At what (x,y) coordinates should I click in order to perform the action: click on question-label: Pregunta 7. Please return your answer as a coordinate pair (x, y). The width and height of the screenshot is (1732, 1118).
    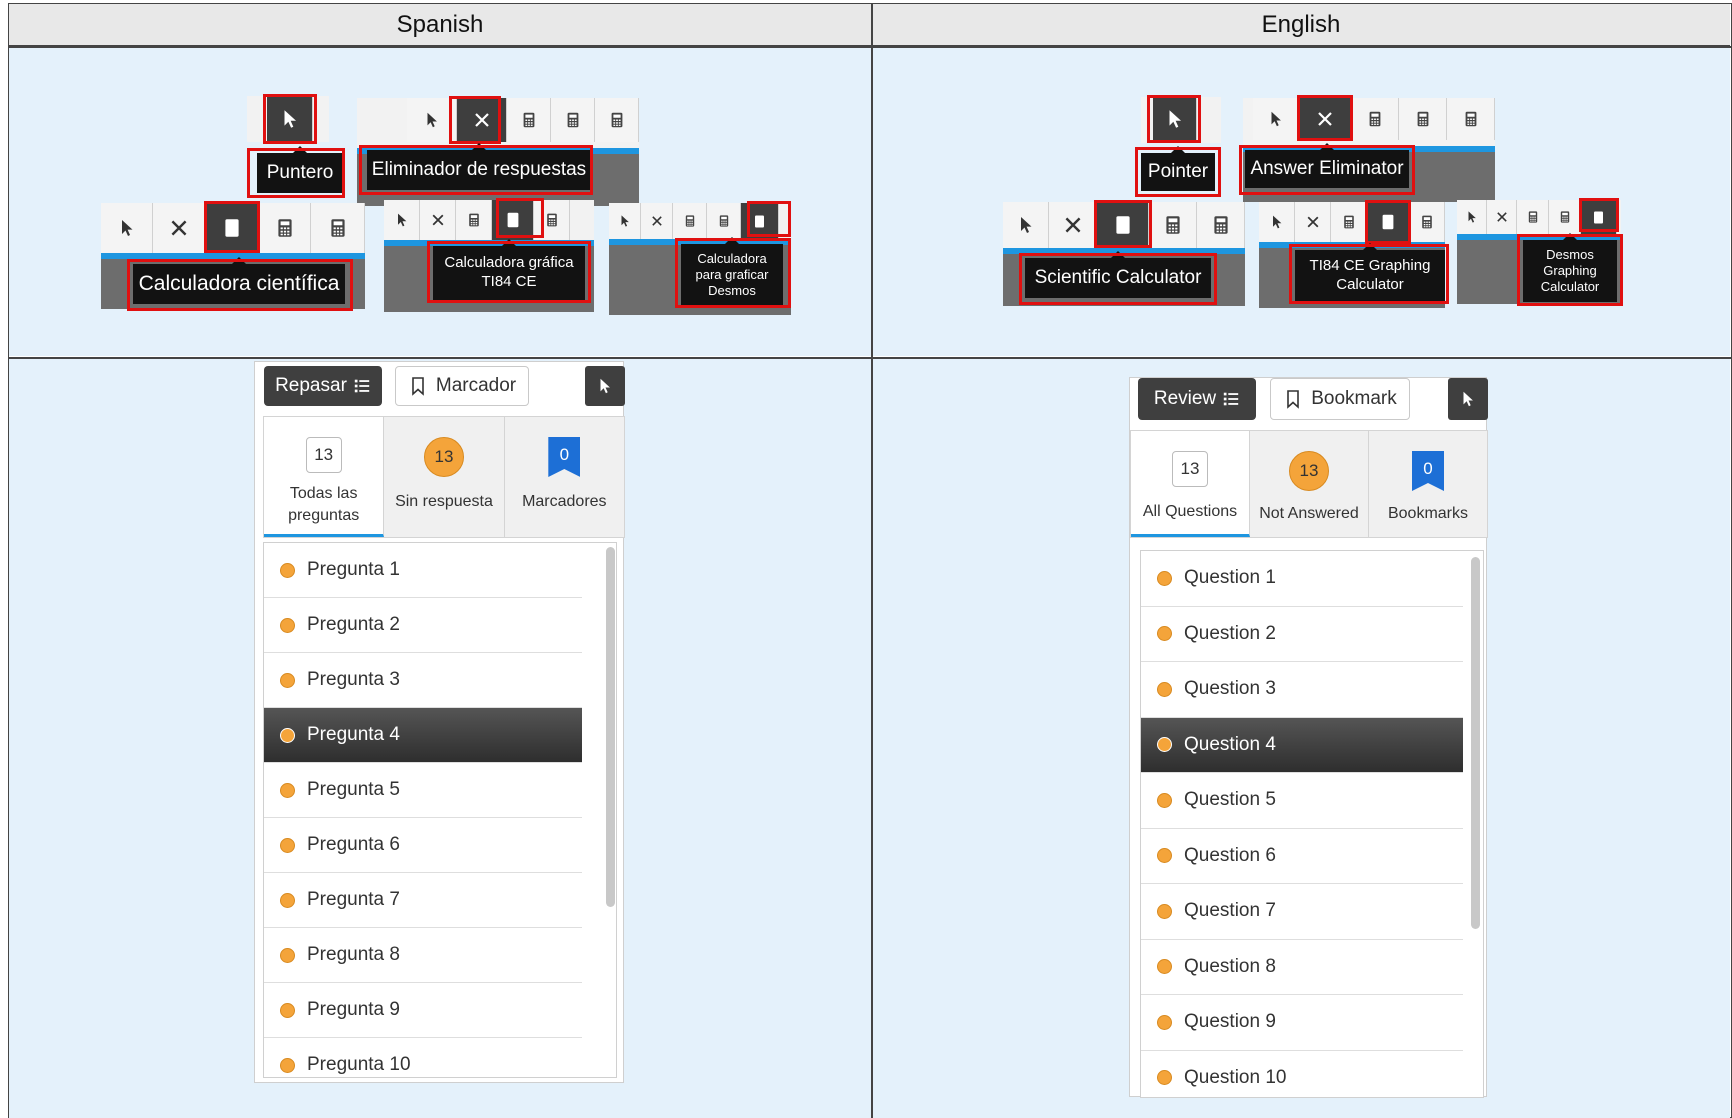
    Looking at the image, I should click on (353, 899).